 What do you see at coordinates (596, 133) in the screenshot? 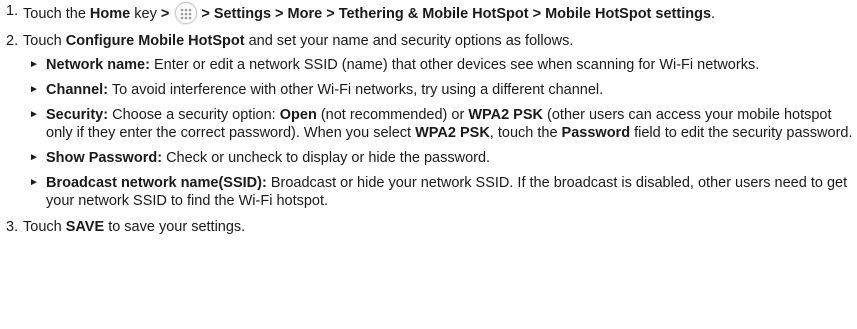
I see `password-field-label: Password` at bounding box center [596, 133].